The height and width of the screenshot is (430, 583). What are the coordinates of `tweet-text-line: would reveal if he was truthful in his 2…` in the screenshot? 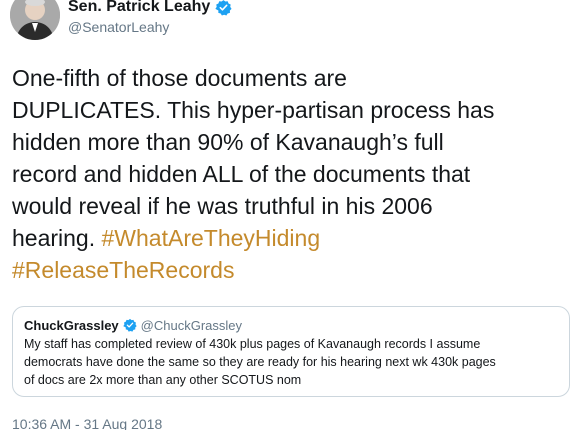 It's located at (222, 206).